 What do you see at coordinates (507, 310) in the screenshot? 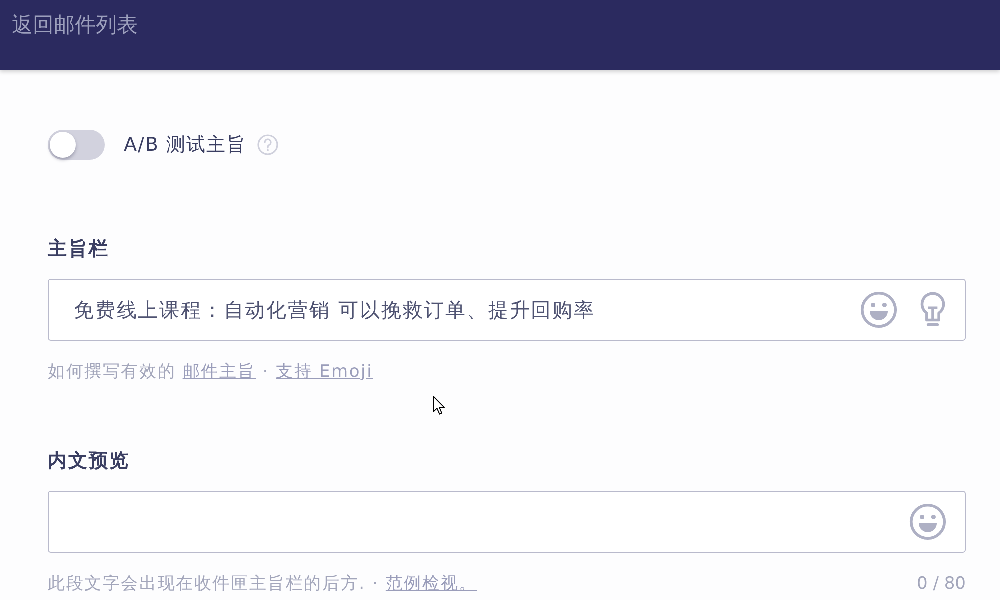
I see `subject-input: 免费线上课程：自动化营销 可以挽救订单、提升回购率` at bounding box center [507, 310].